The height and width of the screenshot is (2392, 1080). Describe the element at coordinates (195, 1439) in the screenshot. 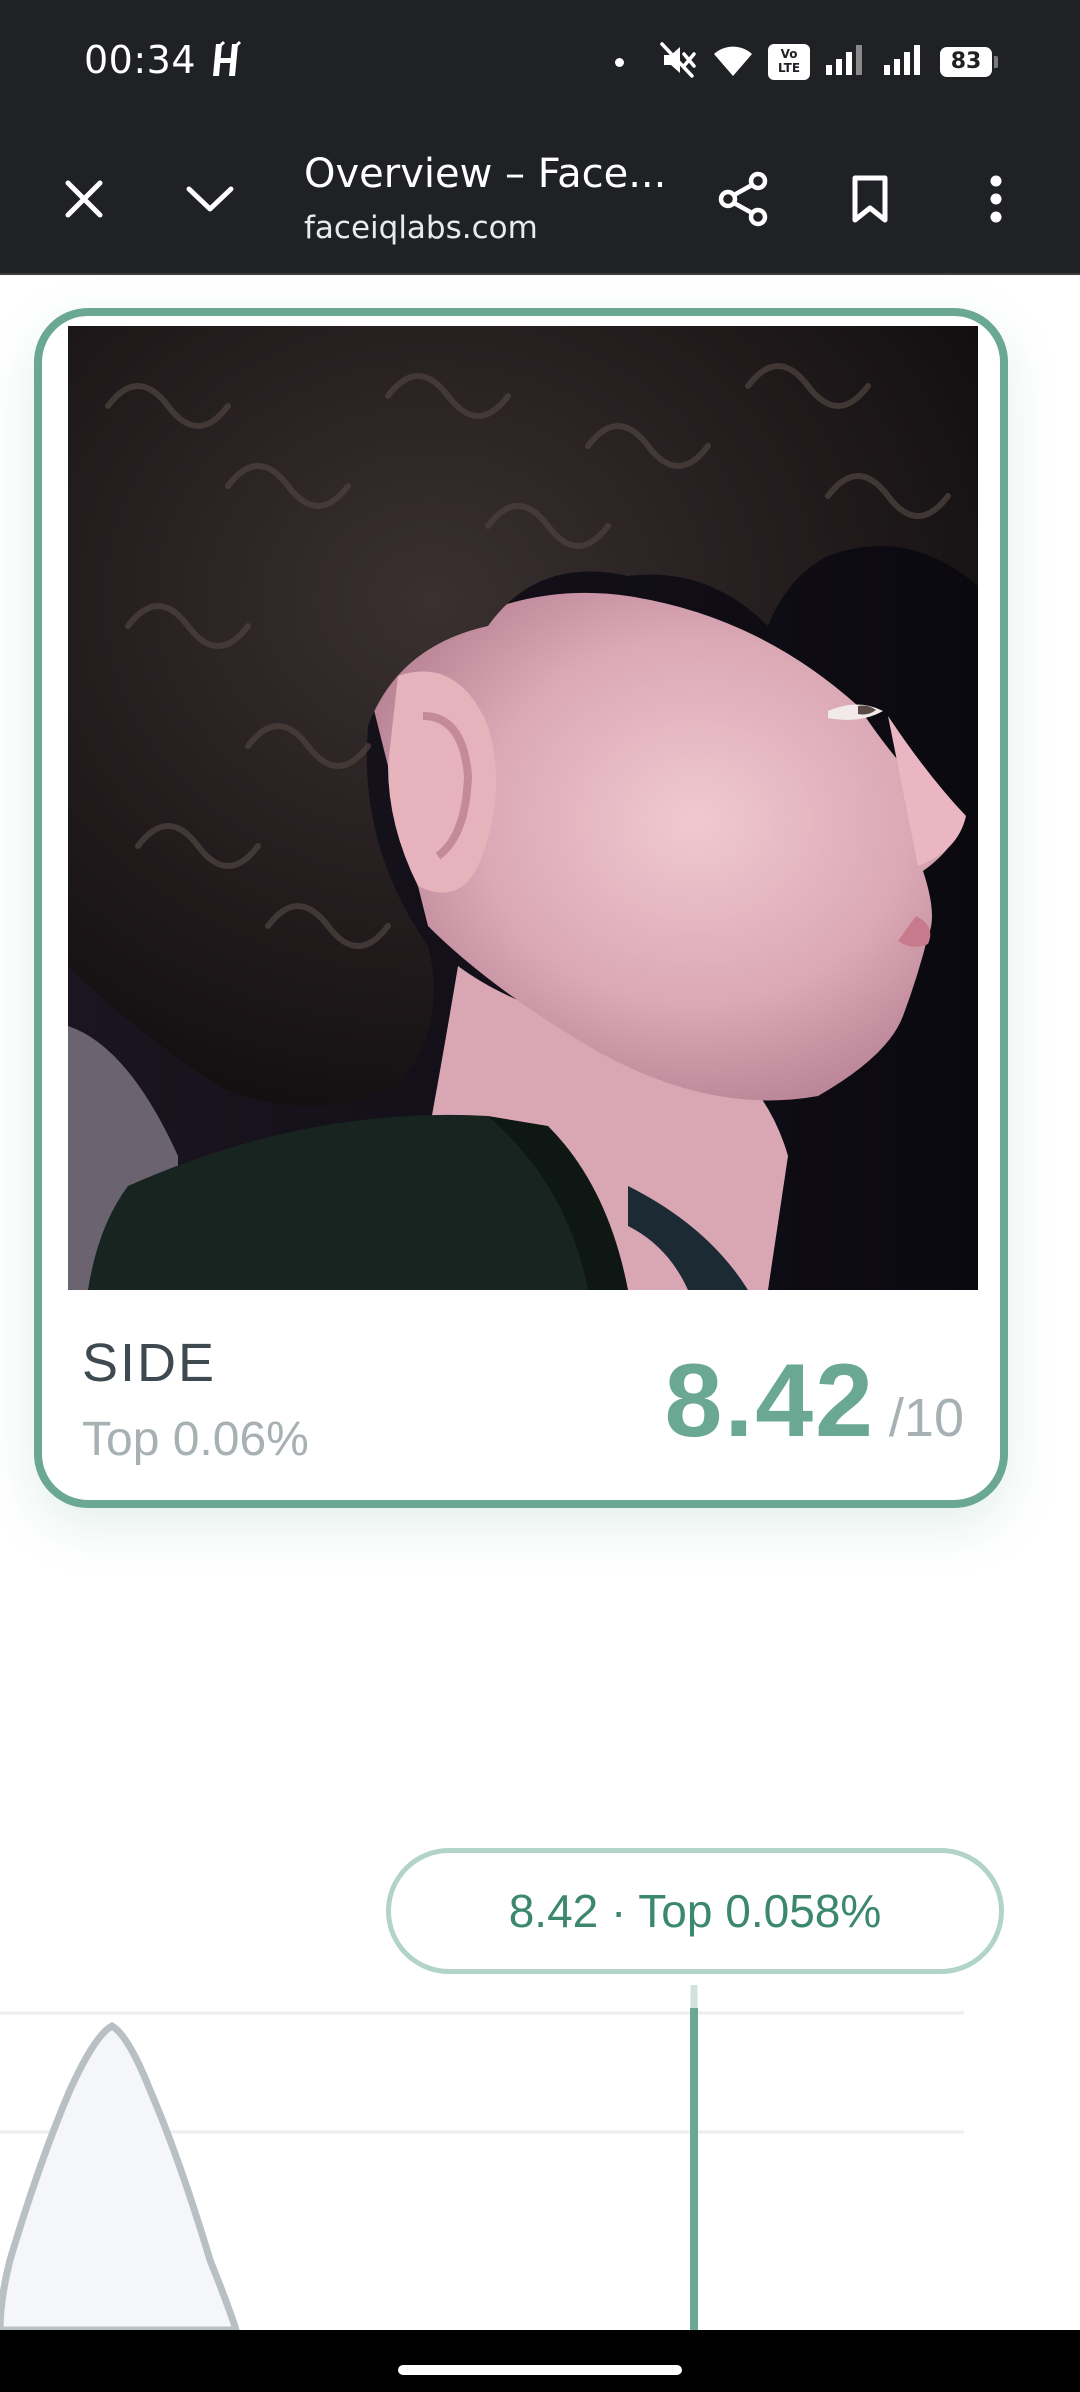

I see `card-rank: Top 0.06%` at that location.